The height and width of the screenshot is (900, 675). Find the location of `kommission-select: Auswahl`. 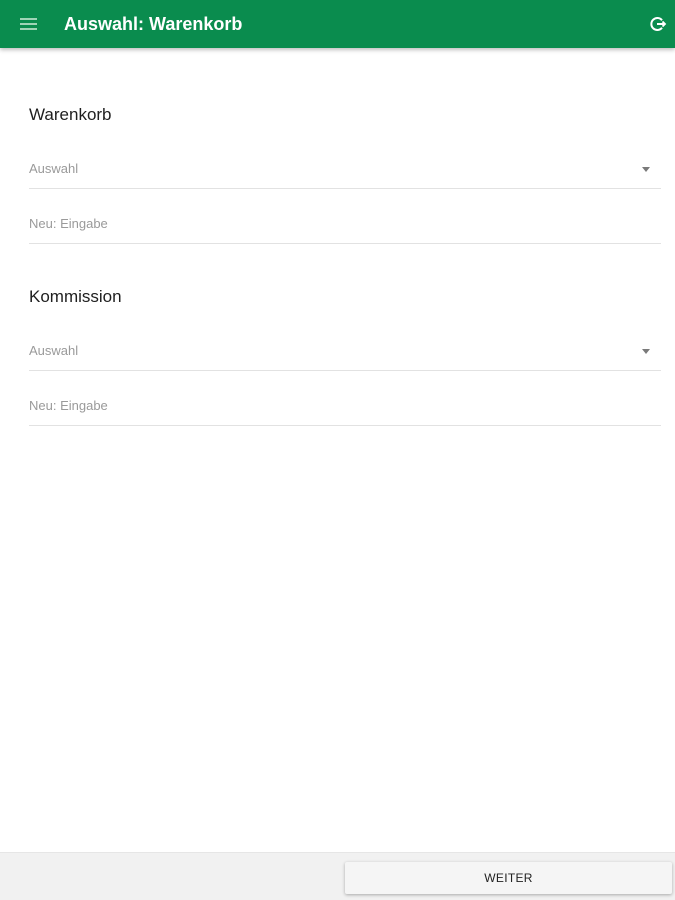

kommission-select: Auswahl is located at coordinates (345, 351).